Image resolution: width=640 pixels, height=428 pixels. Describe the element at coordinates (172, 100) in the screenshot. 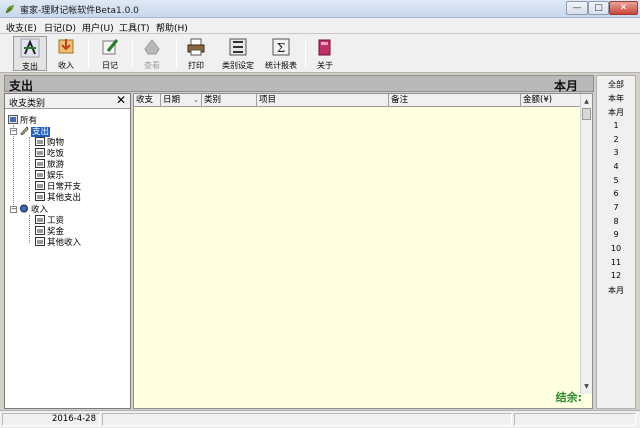

I see `column-header-date-label: 日期` at that location.